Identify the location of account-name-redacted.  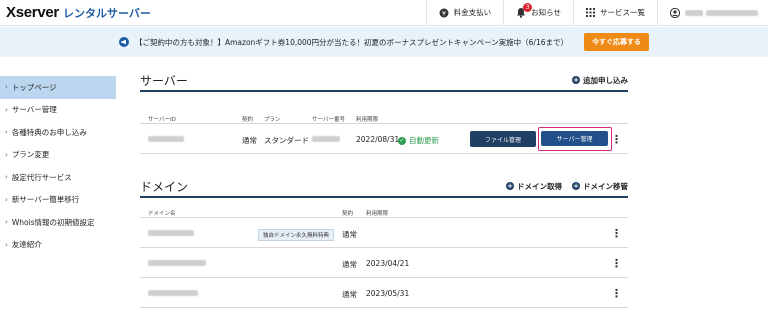
(694, 12).